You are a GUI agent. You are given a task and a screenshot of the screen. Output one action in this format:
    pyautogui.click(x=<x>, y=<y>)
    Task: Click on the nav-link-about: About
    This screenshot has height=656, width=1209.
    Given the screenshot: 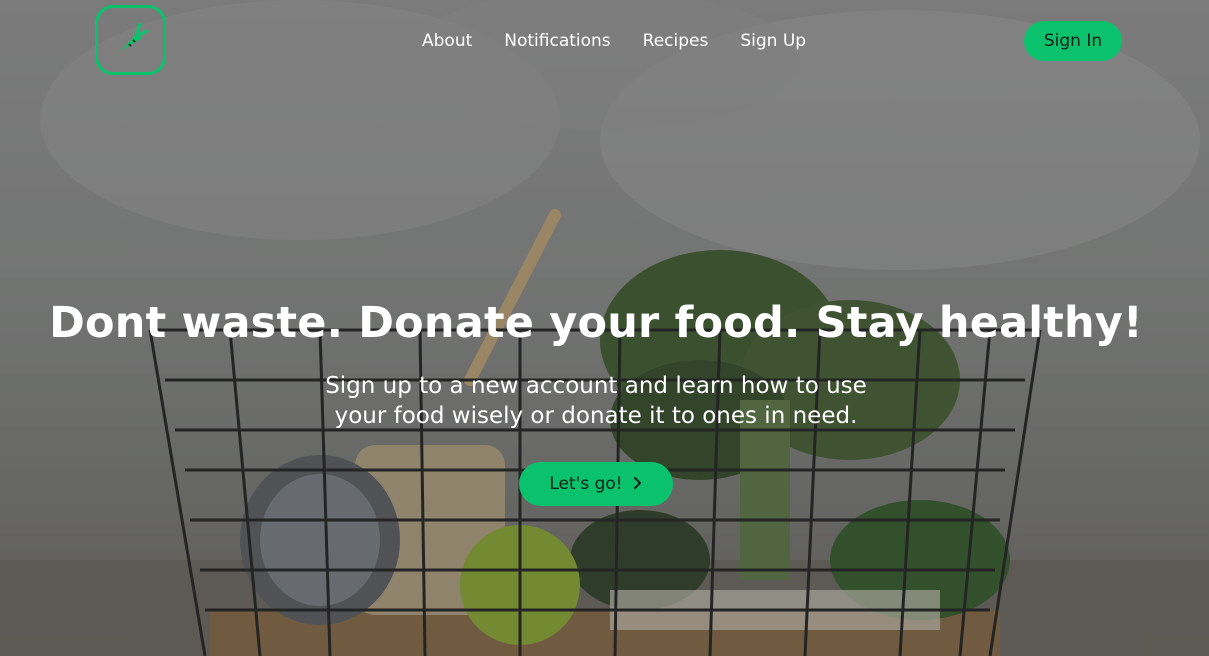 What is the action you would take?
    pyautogui.click(x=447, y=41)
    